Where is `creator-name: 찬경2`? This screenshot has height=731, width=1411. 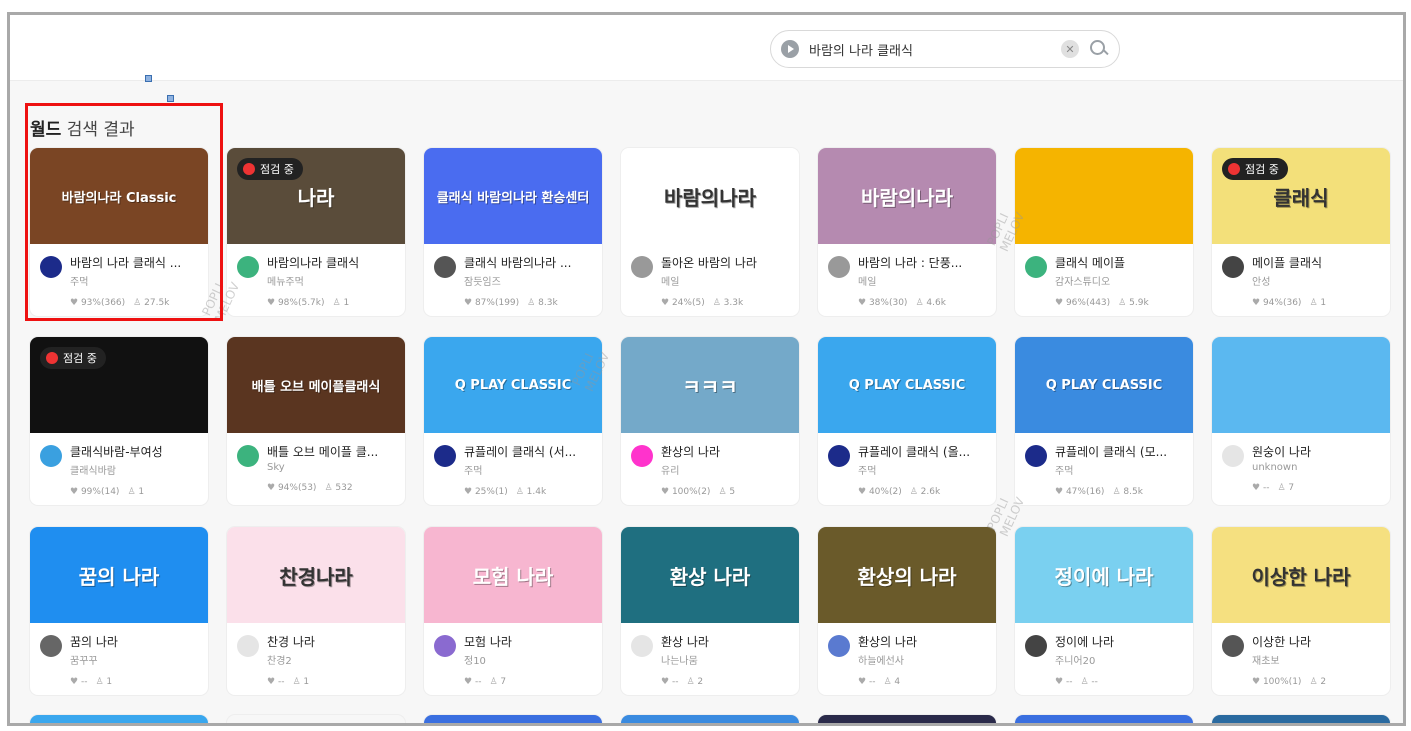 creator-name: 찬경2 is located at coordinates (331, 659).